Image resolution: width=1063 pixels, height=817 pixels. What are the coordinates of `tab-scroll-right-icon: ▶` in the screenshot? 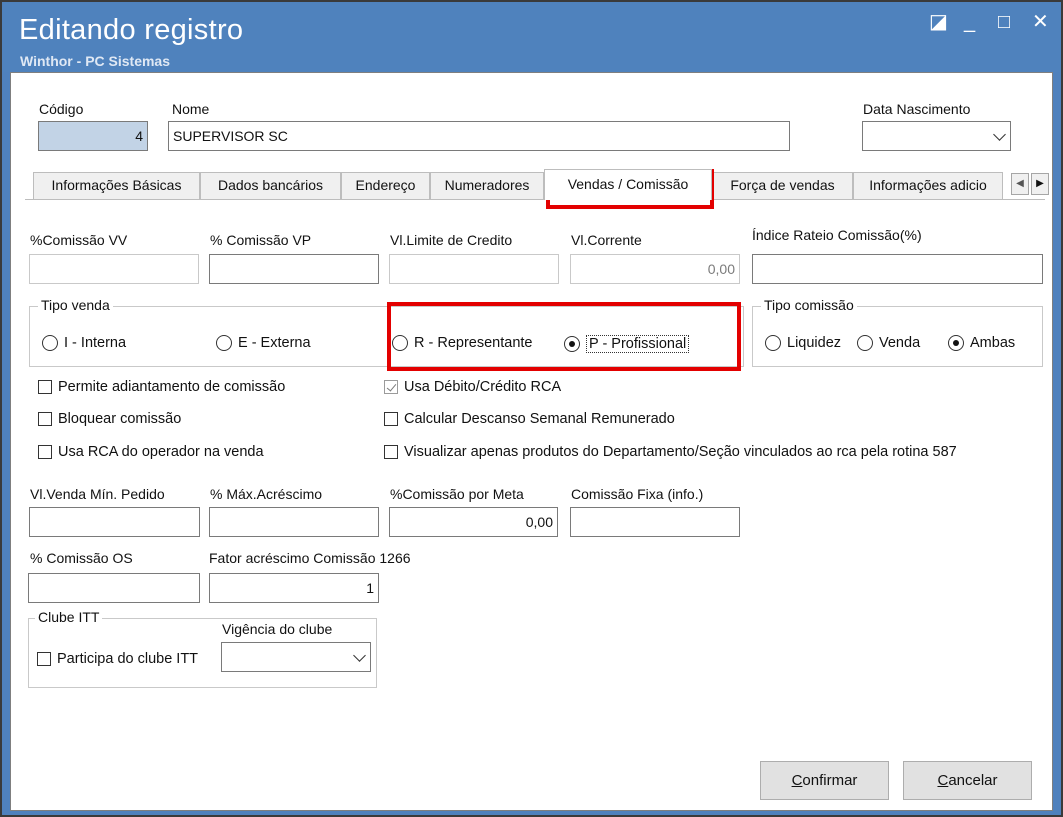 It's located at (1040, 184).